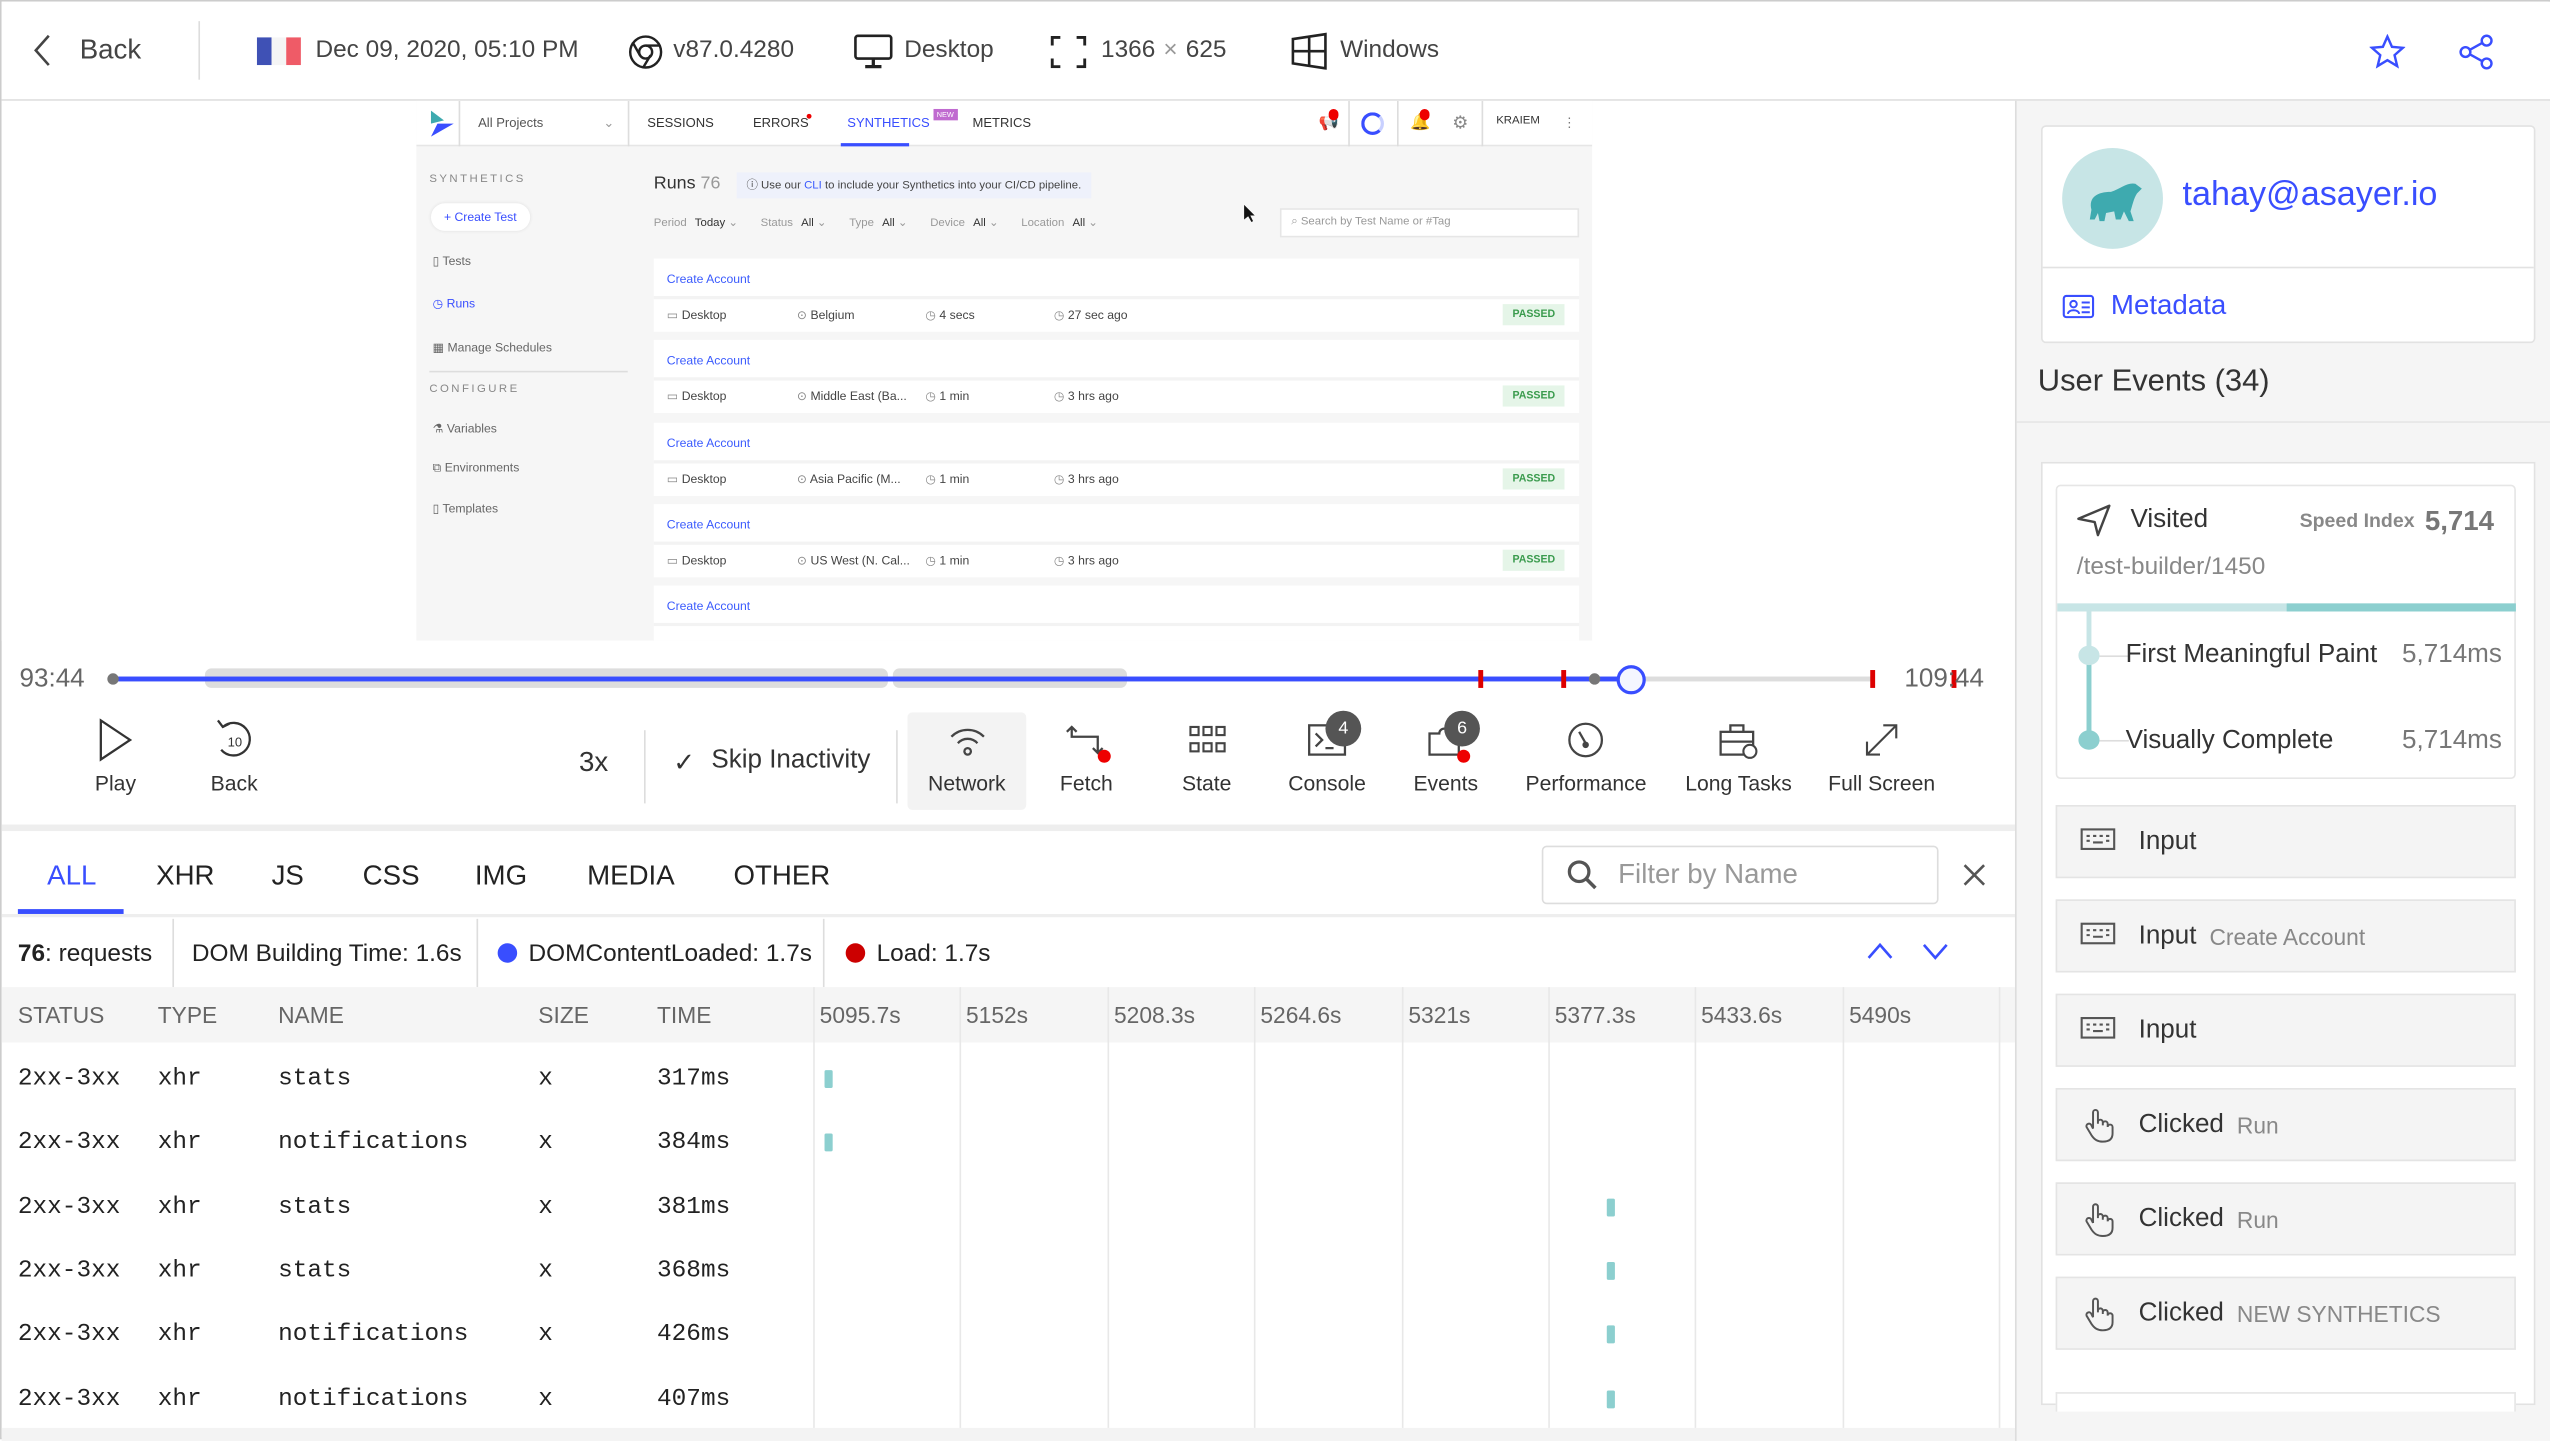 Image resolution: width=2550 pixels, height=1441 pixels. Describe the element at coordinates (1944, 679) in the screenshot. I see `end-time: 109:44` at that location.